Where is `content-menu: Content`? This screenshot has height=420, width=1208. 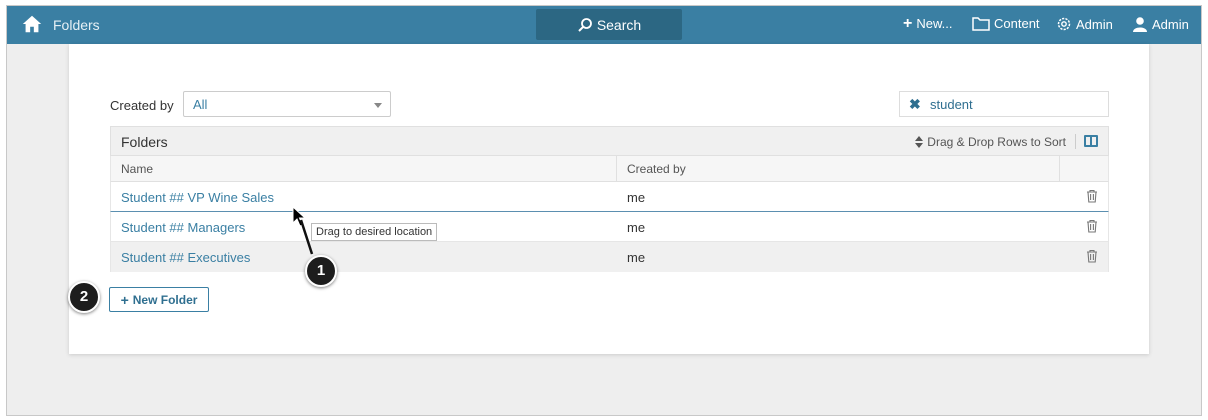 content-menu: Content is located at coordinates (1006, 23).